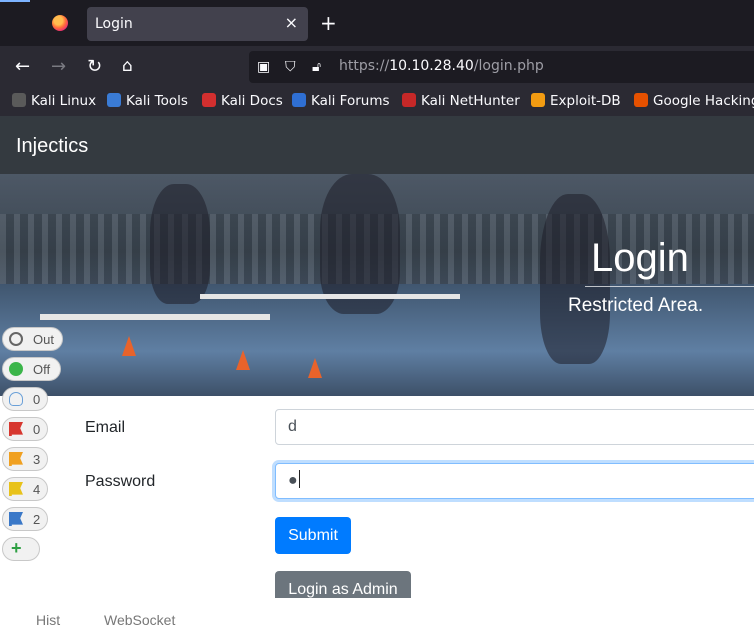 The image size is (754, 628). What do you see at coordinates (341, 101) in the screenshot?
I see `bookmark-kali-forums: Kali Forums` at bounding box center [341, 101].